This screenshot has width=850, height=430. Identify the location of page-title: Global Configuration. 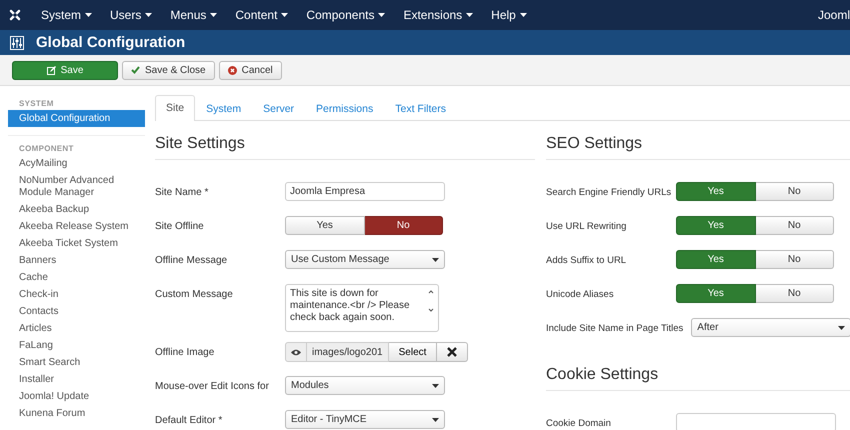
(111, 42).